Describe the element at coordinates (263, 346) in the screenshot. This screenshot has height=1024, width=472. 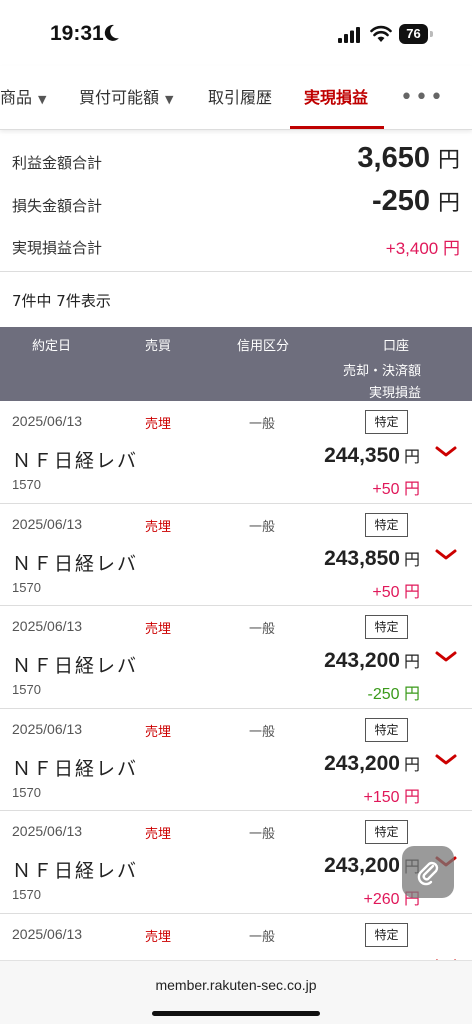
I see `header-credit: 信用区分` at that location.